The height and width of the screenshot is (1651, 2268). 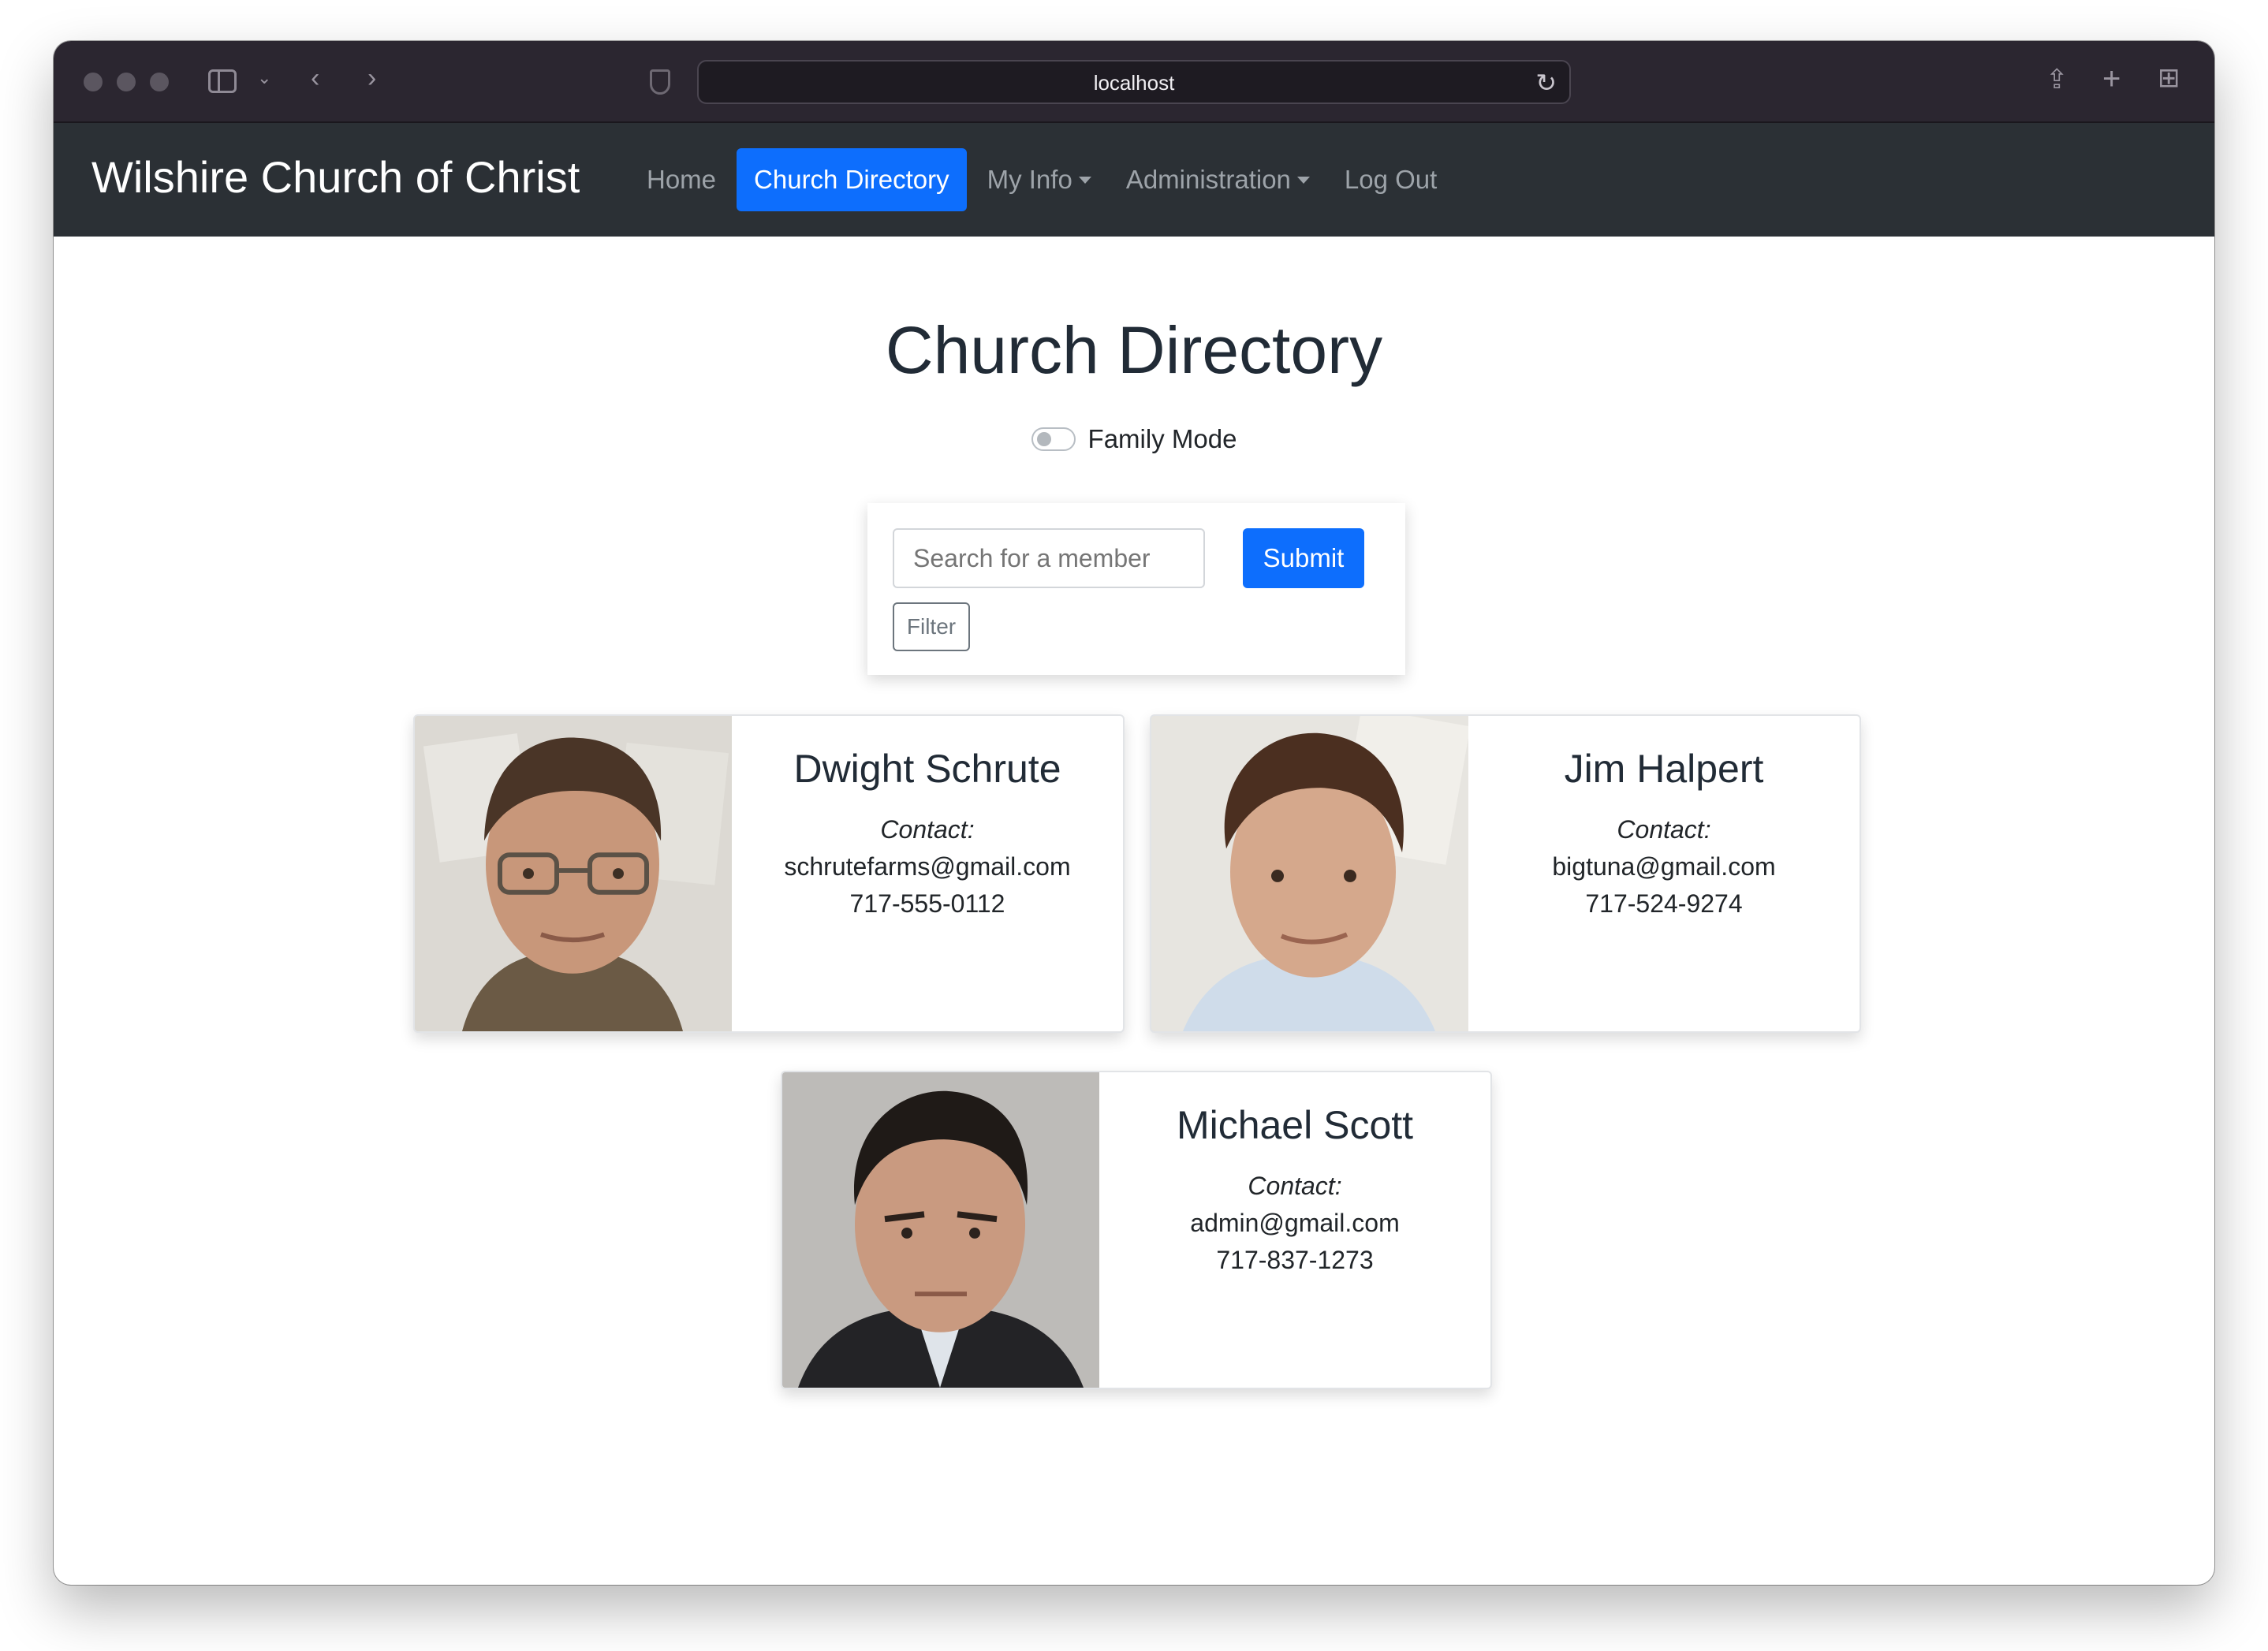 I want to click on nav-administration-label: Administration, so click(x=1208, y=180).